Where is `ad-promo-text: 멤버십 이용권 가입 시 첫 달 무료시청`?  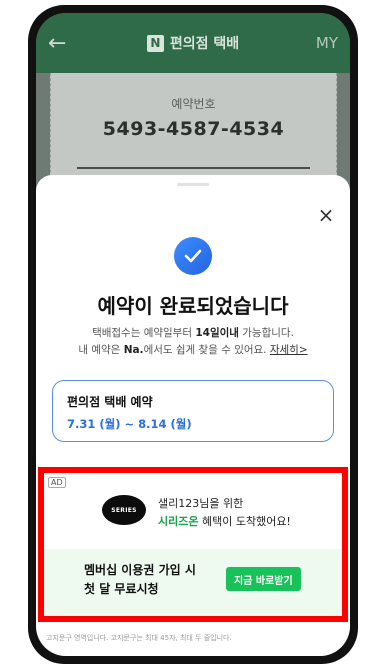 ad-promo-text: 멤버십 이용권 가입 시 첫 달 무료시청 is located at coordinates (140, 579).